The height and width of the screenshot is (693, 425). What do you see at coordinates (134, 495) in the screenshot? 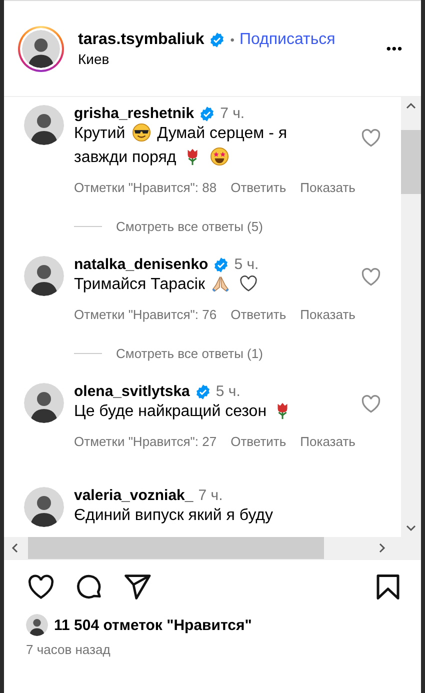
I see `comment-username: valeria_vozniak_` at bounding box center [134, 495].